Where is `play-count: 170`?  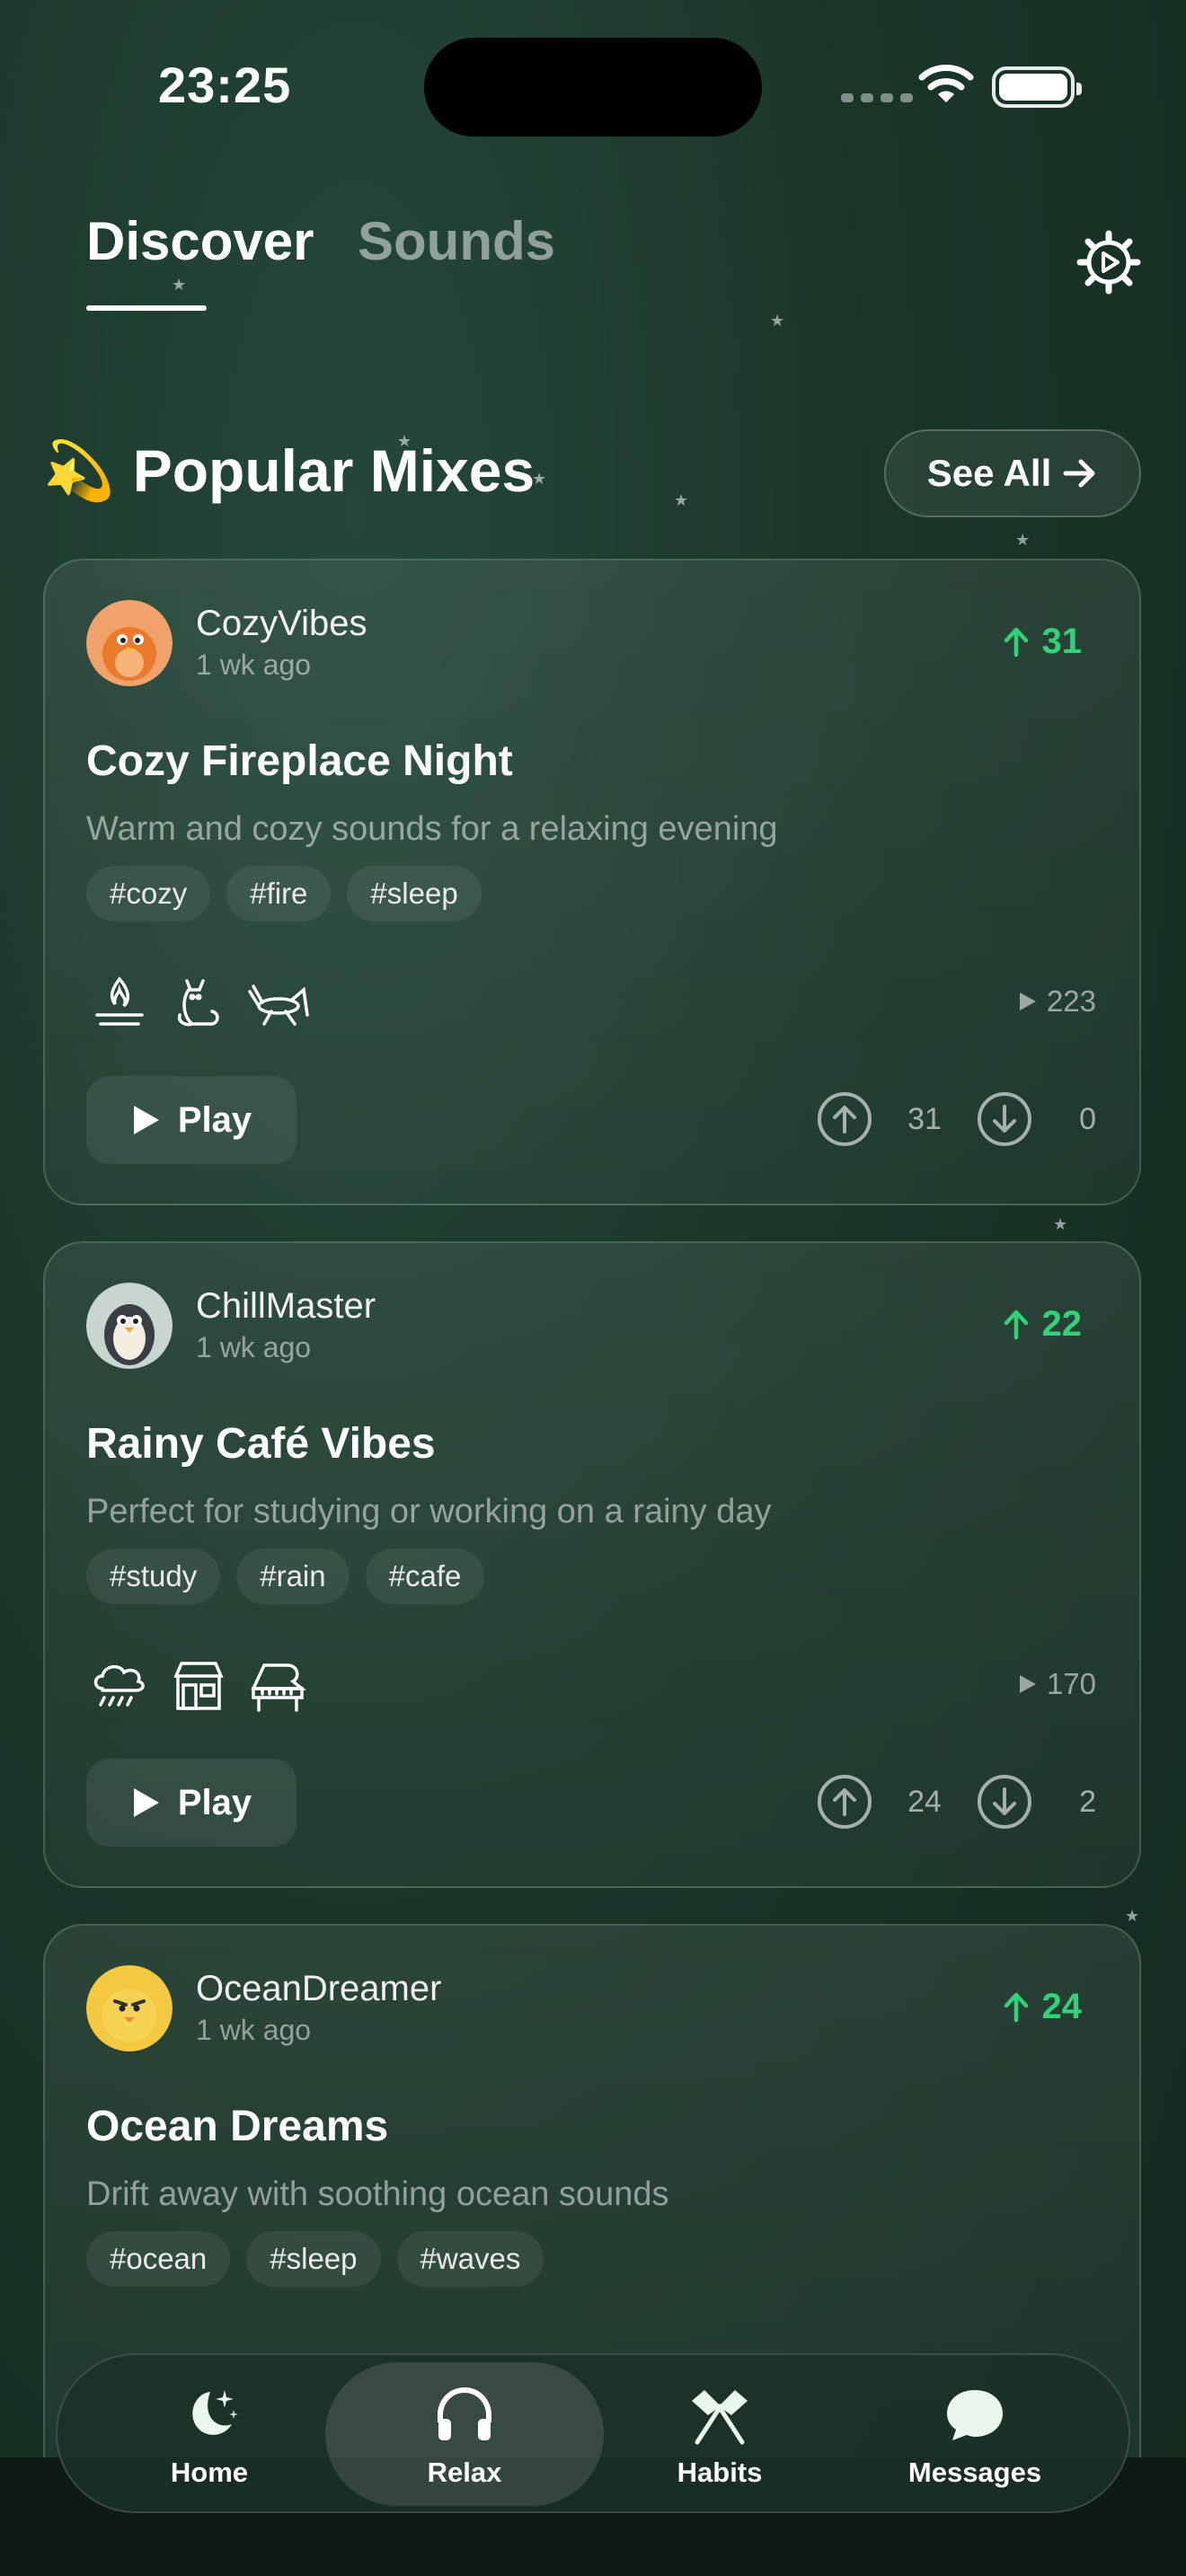
play-count: 170 is located at coordinates (1057, 1684).